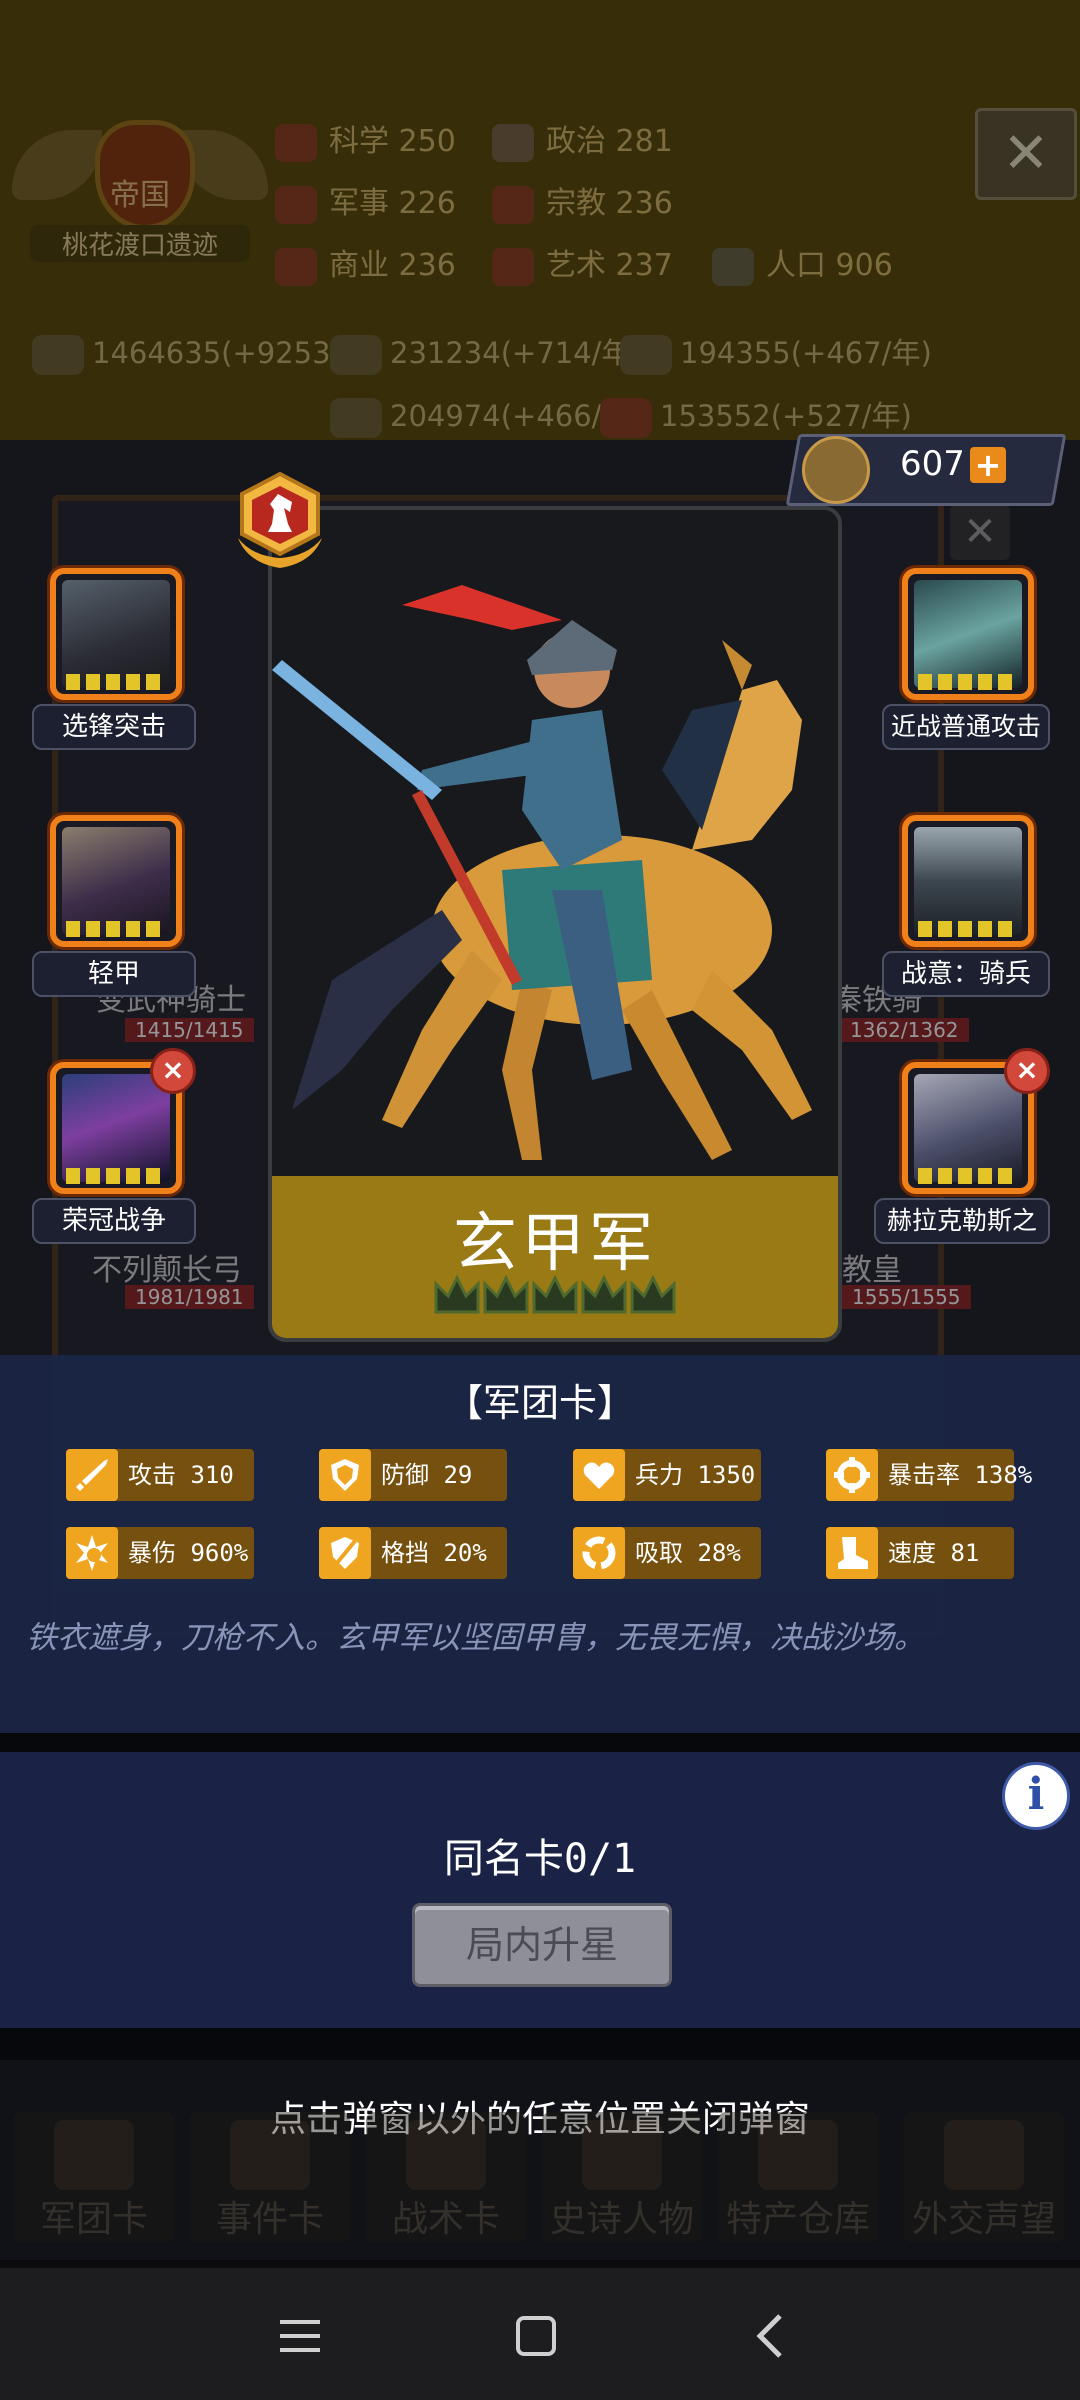 The width and height of the screenshot is (1080, 2400). Describe the element at coordinates (140, 195) in the screenshot. I see `empire-title: 帝国` at that location.